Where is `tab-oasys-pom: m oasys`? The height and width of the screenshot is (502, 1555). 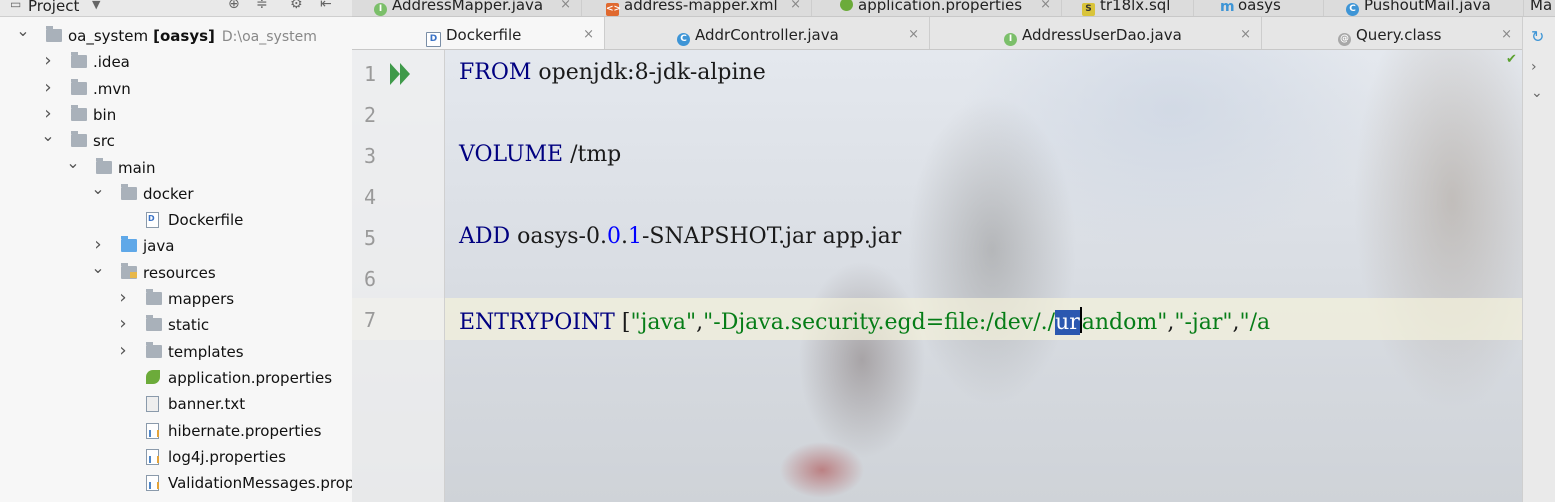 tab-oasys-pom: m oasys is located at coordinates (1259, 8).